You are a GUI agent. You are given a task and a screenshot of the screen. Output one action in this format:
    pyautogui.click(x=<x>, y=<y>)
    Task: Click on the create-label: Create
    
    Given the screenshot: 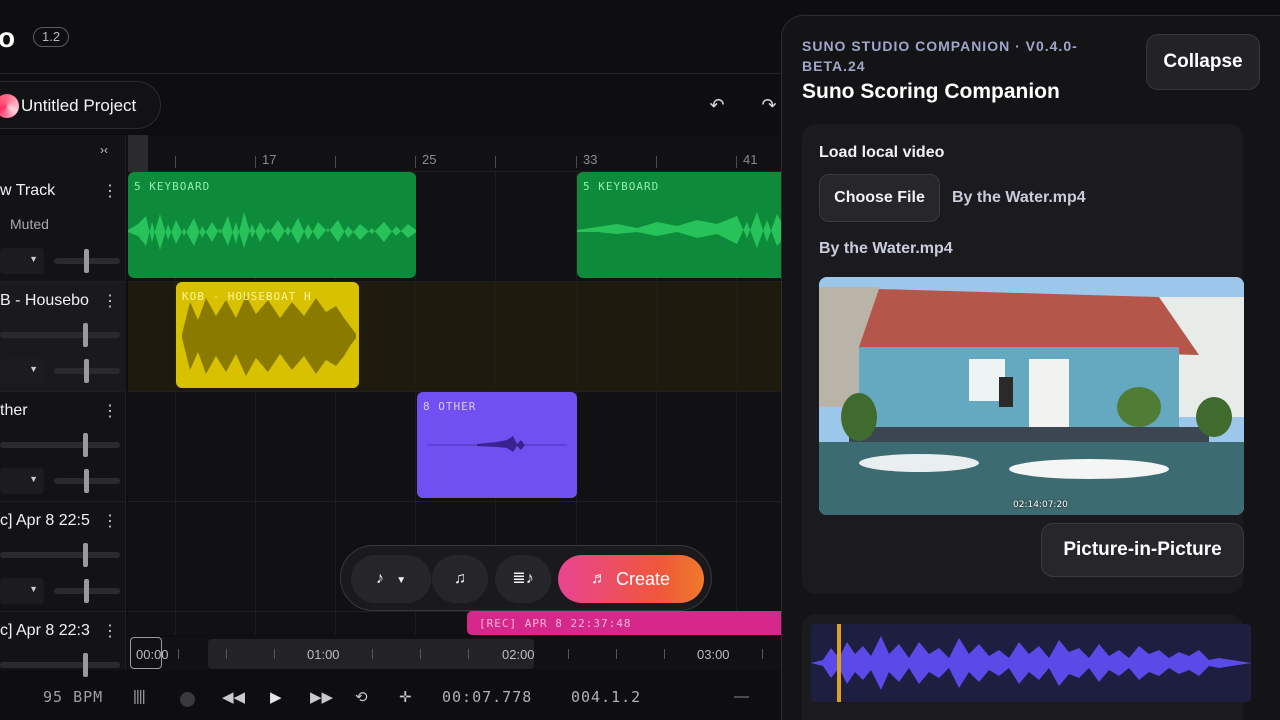 What is the action you would take?
    pyautogui.click(x=643, y=579)
    